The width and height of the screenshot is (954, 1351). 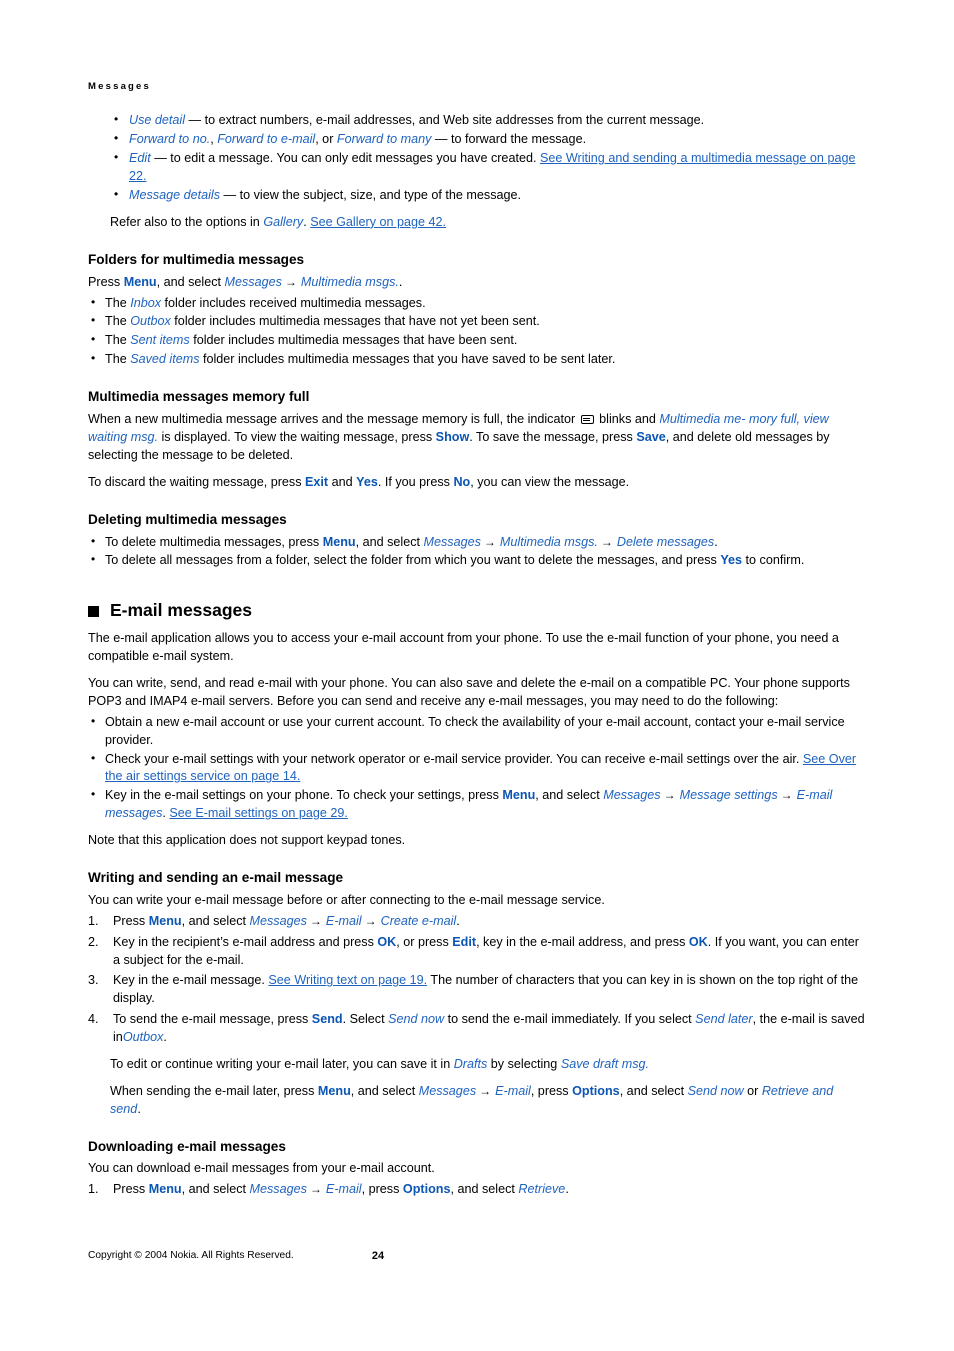 I want to click on chapter-title-text: E-mail messages, so click(x=181, y=610).